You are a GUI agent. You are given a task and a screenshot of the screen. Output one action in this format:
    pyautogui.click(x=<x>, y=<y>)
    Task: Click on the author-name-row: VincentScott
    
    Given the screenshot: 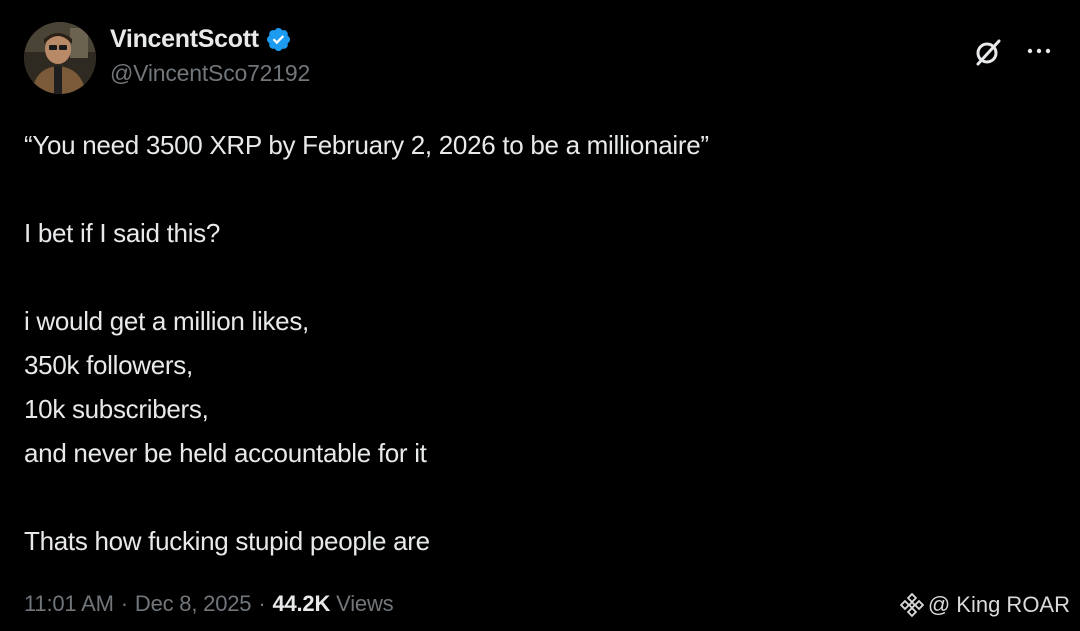 What is the action you would take?
    pyautogui.click(x=201, y=39)
    